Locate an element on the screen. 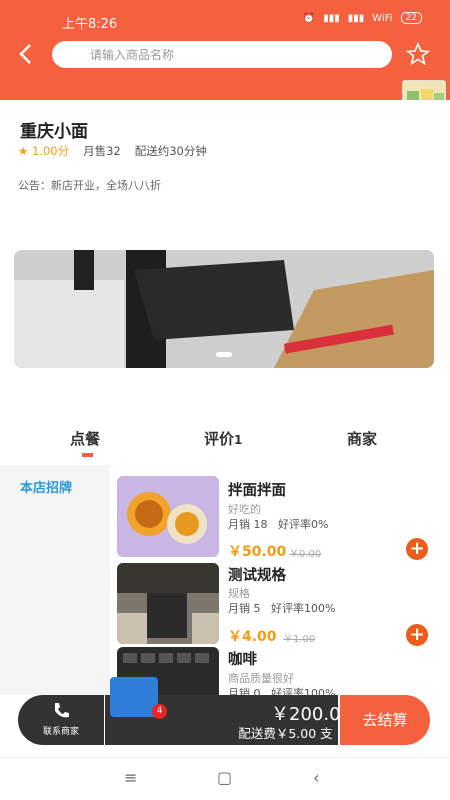 The image size is (450, 800). cart-bar: 联系商家 ￥200.00 配送费￥5.00 支持自取 4 去结算 is located at coordinates (224, 718).